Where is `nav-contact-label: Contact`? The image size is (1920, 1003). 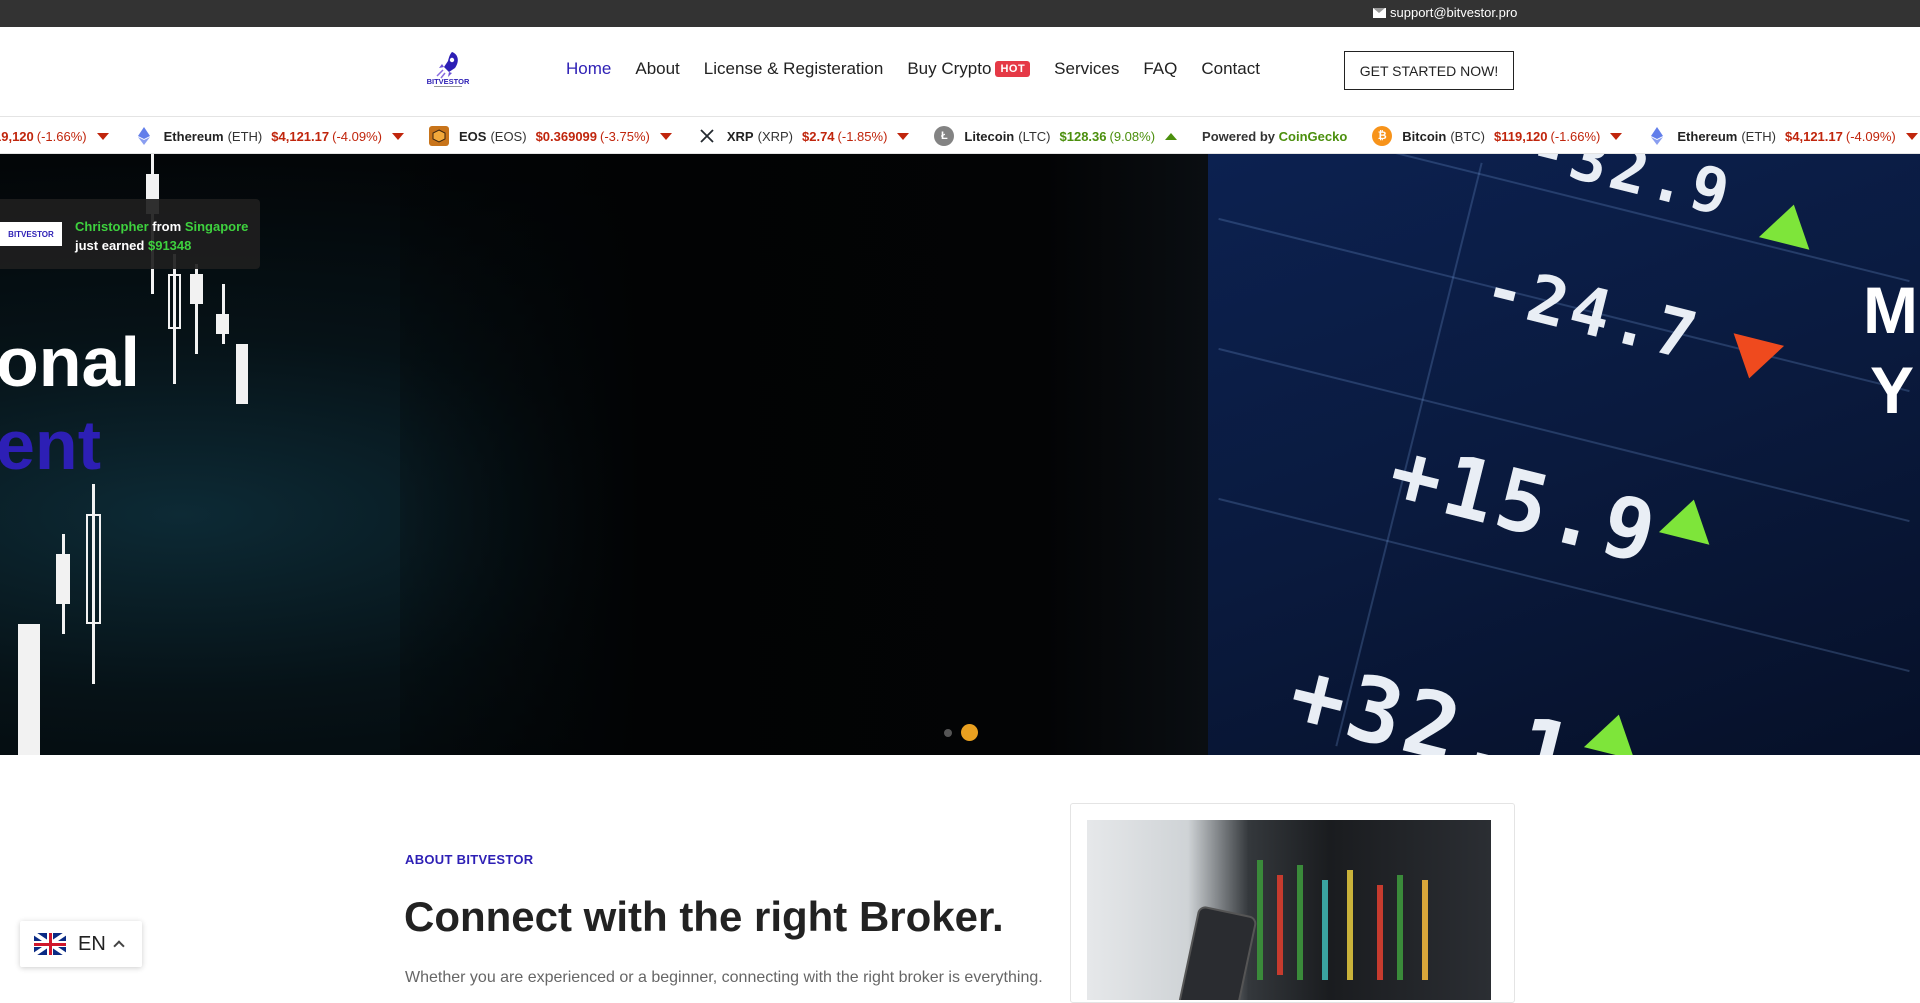 nav-contact-label: Contact is located at coordinates (1230, 68).